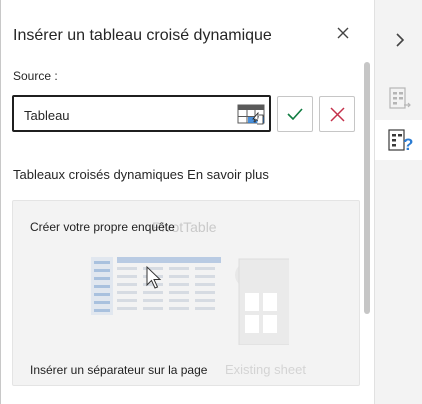 The image size is (422, 404). What do you see at coordinates (141, 113) in the screenshot?
I see `source-input: Tableau` at bounding box center [141, 113].